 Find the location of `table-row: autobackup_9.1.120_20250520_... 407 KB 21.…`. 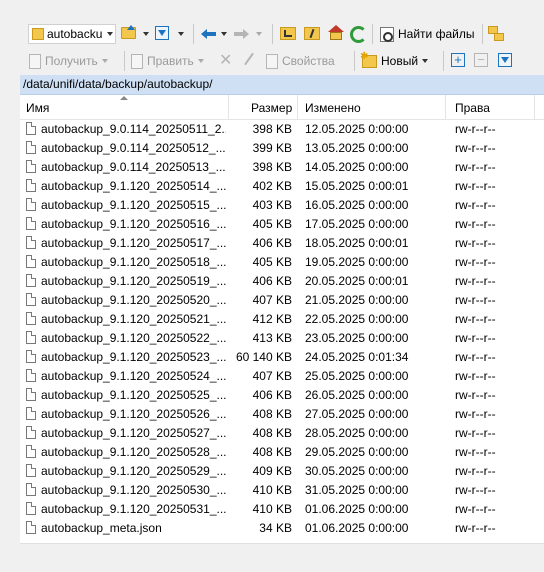

table-row: autobackup_9.1.120_20250520_... 407 KB 21.… is located at coordinates (282, 300).